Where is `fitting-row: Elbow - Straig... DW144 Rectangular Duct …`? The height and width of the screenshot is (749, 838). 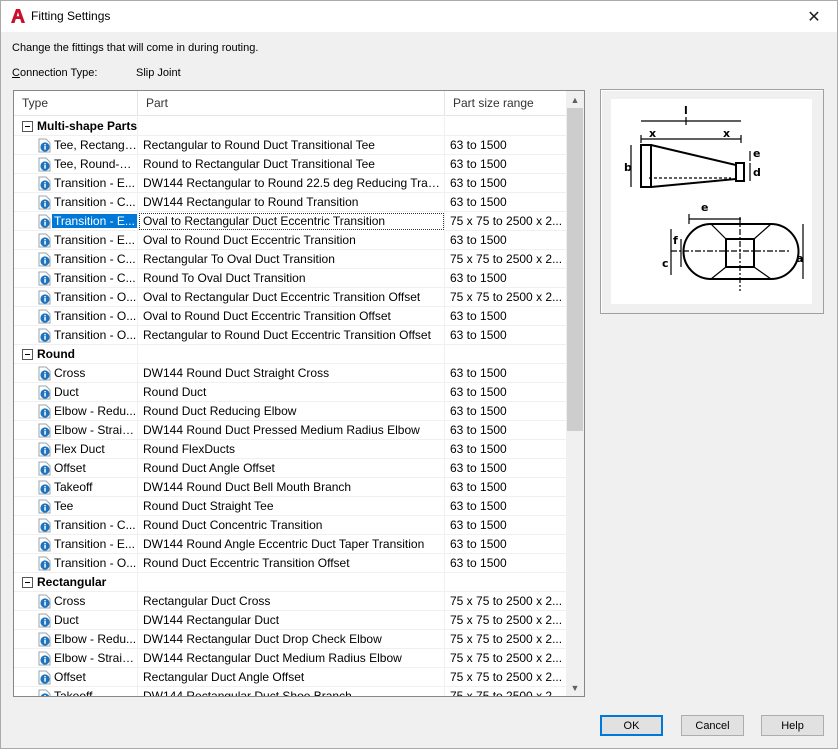
fitting-row: Elbow - Straig... DW144 Rectangular Duct … is located at coordinates (290, 658).